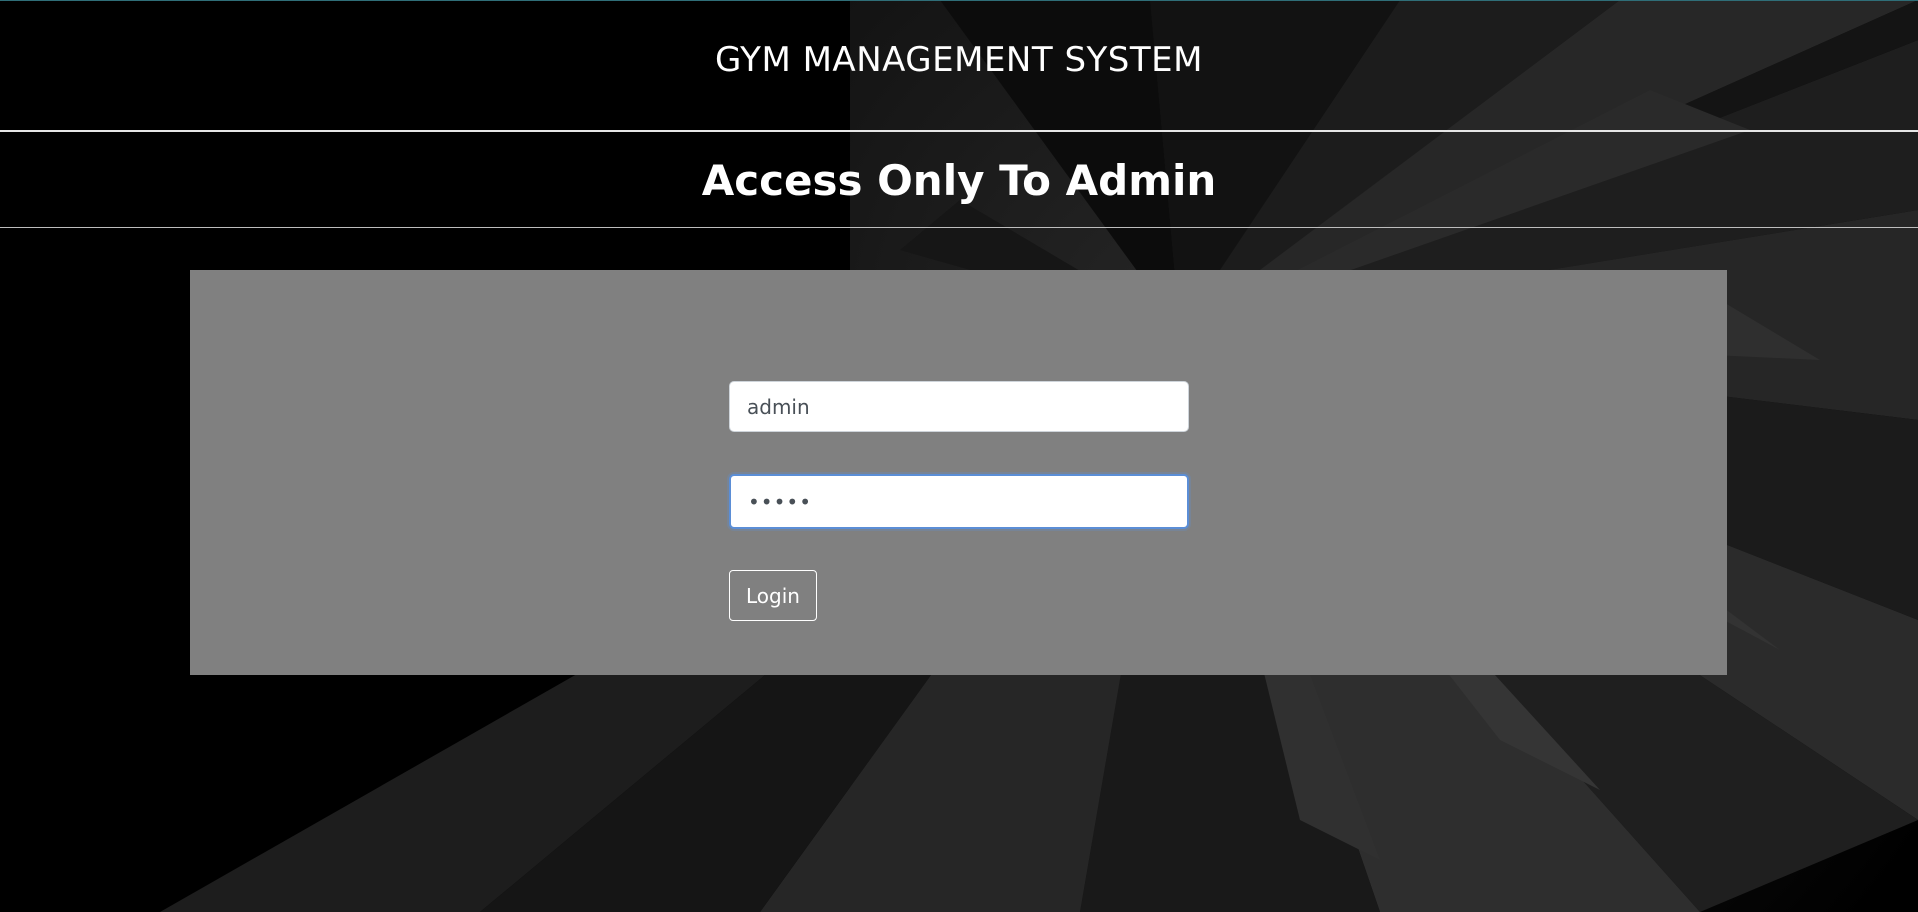  I want to click on site-title: GYM MANAGEMENT SYSTEM, so click(959, 60).